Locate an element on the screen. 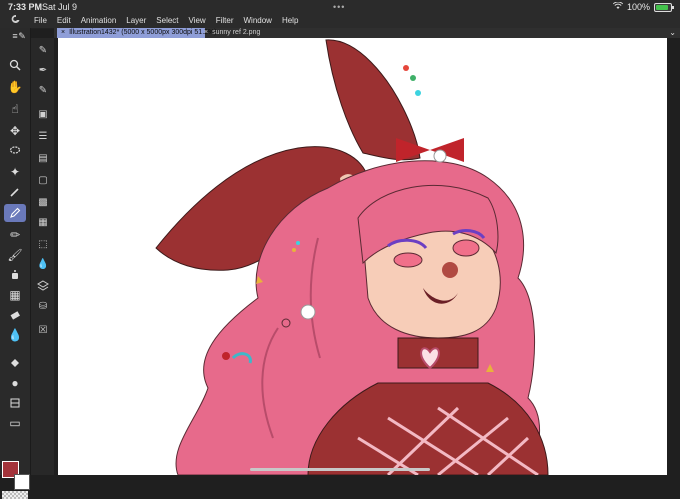  menu-file: File is located at coordinates (40, 21).